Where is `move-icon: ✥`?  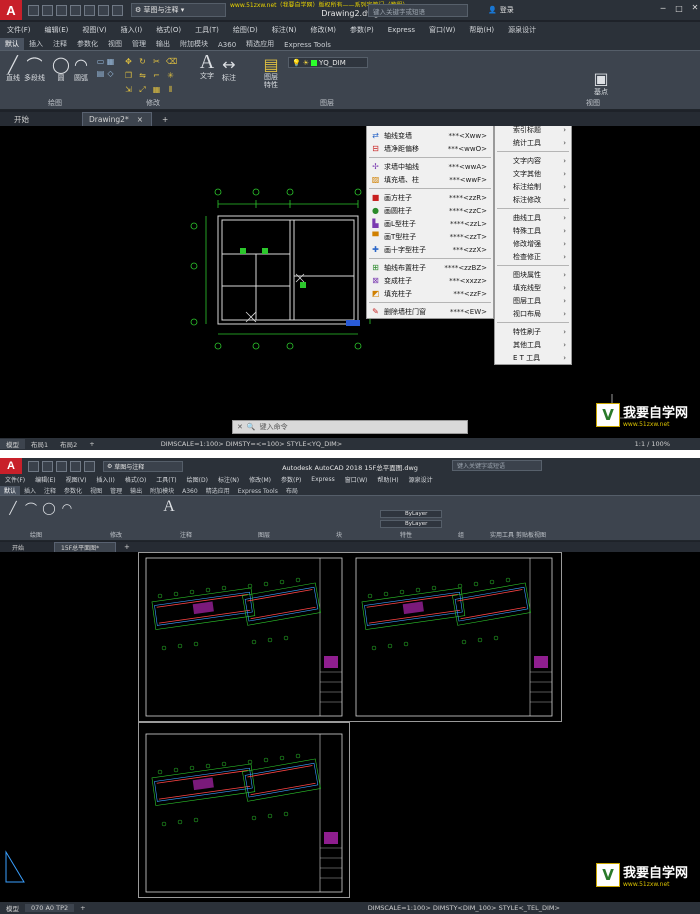 move-icon: ✥ is located at coordinates (128, 61).